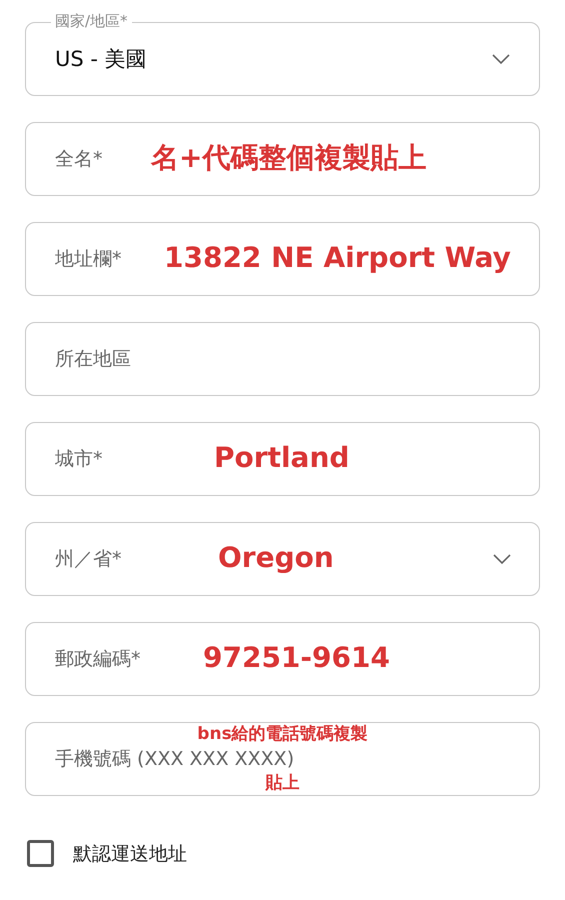  What do you see at coordinates (91, 21) in the screenshot?
I see `field-label: 國家/地區*` at bounding box center [91, 21].